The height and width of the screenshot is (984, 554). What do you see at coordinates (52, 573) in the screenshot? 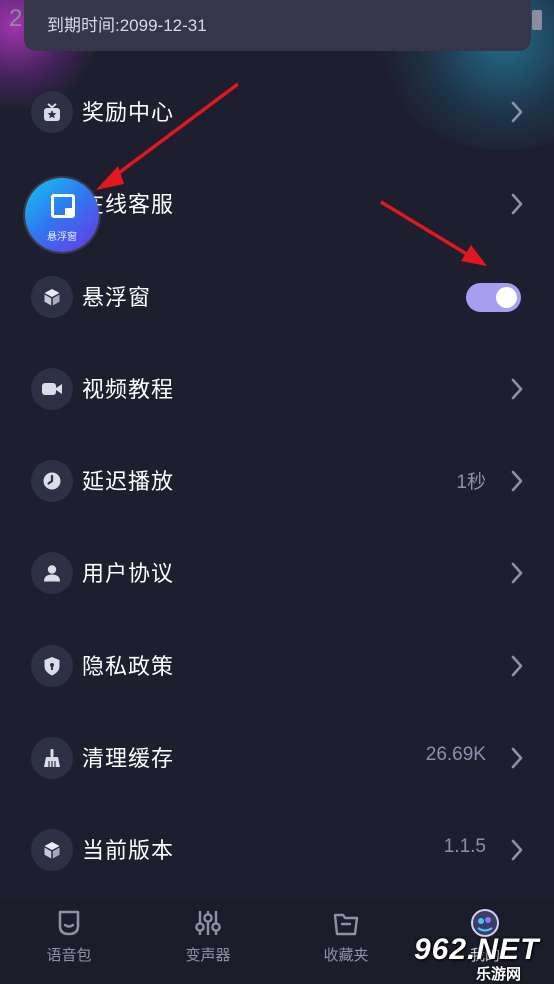
I see `user-icon` at bounding box center [52, 573].